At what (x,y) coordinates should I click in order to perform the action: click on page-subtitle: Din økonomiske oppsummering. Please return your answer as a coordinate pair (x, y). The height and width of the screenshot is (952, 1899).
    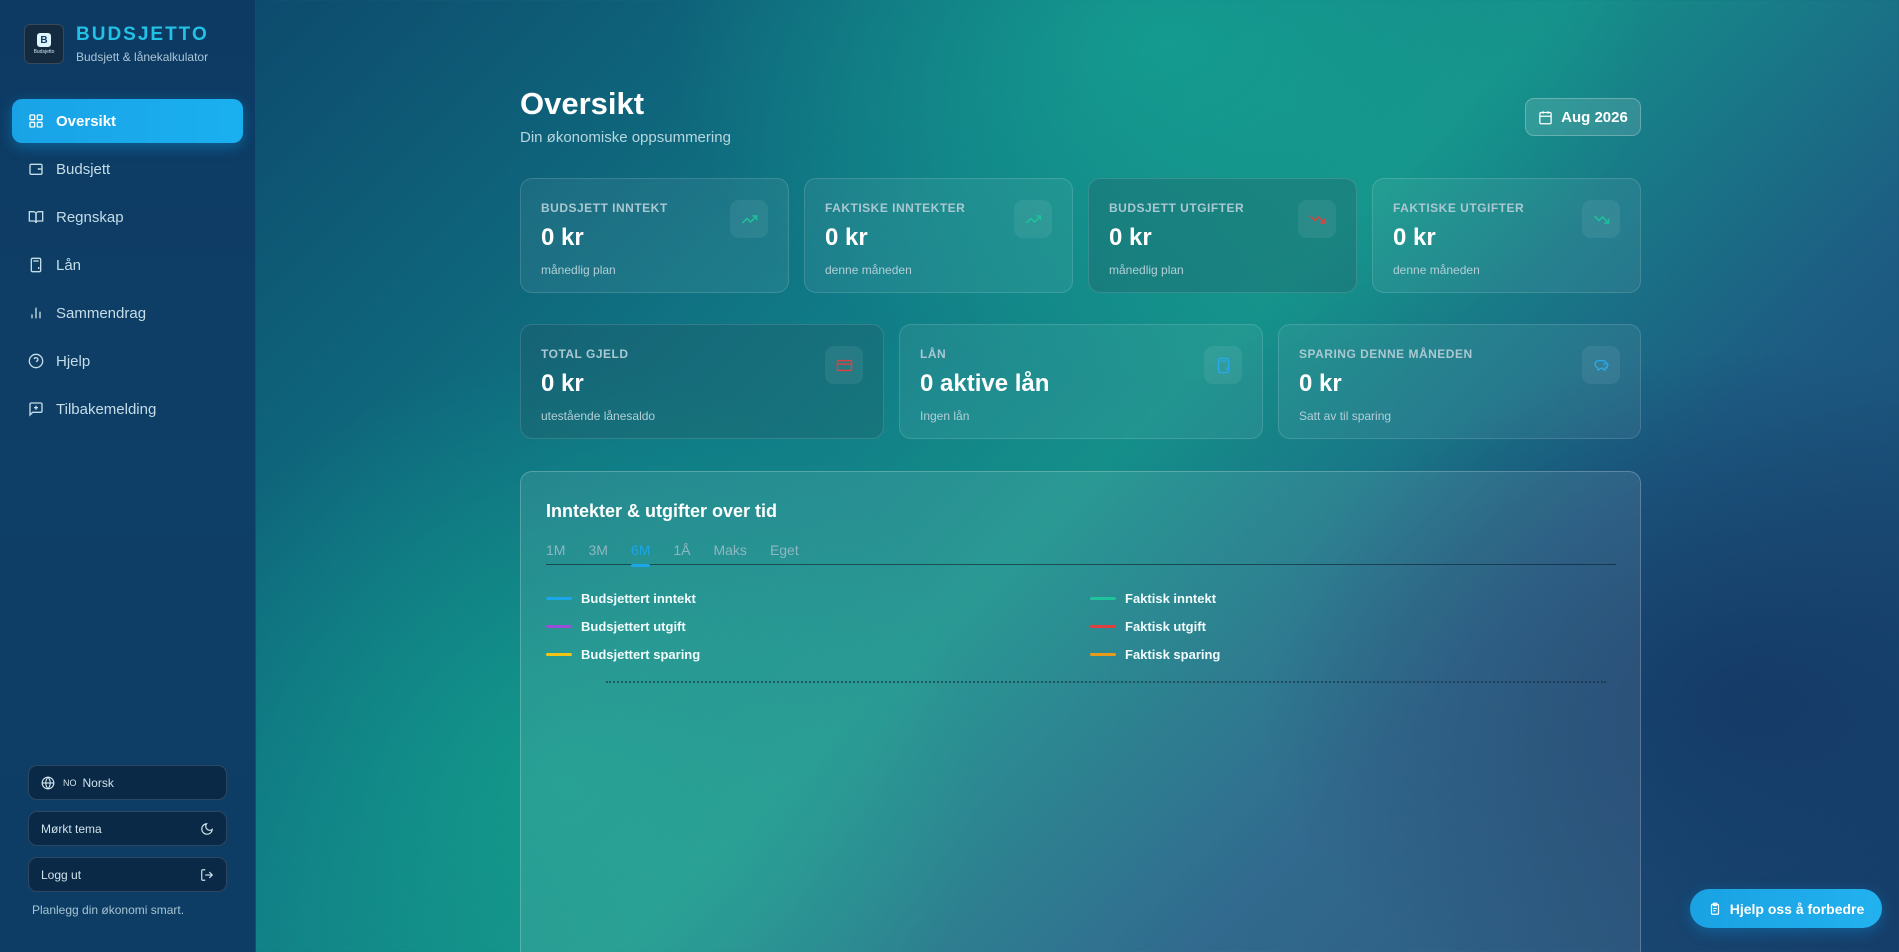
    Looking at the image, I should click on (625, 137).